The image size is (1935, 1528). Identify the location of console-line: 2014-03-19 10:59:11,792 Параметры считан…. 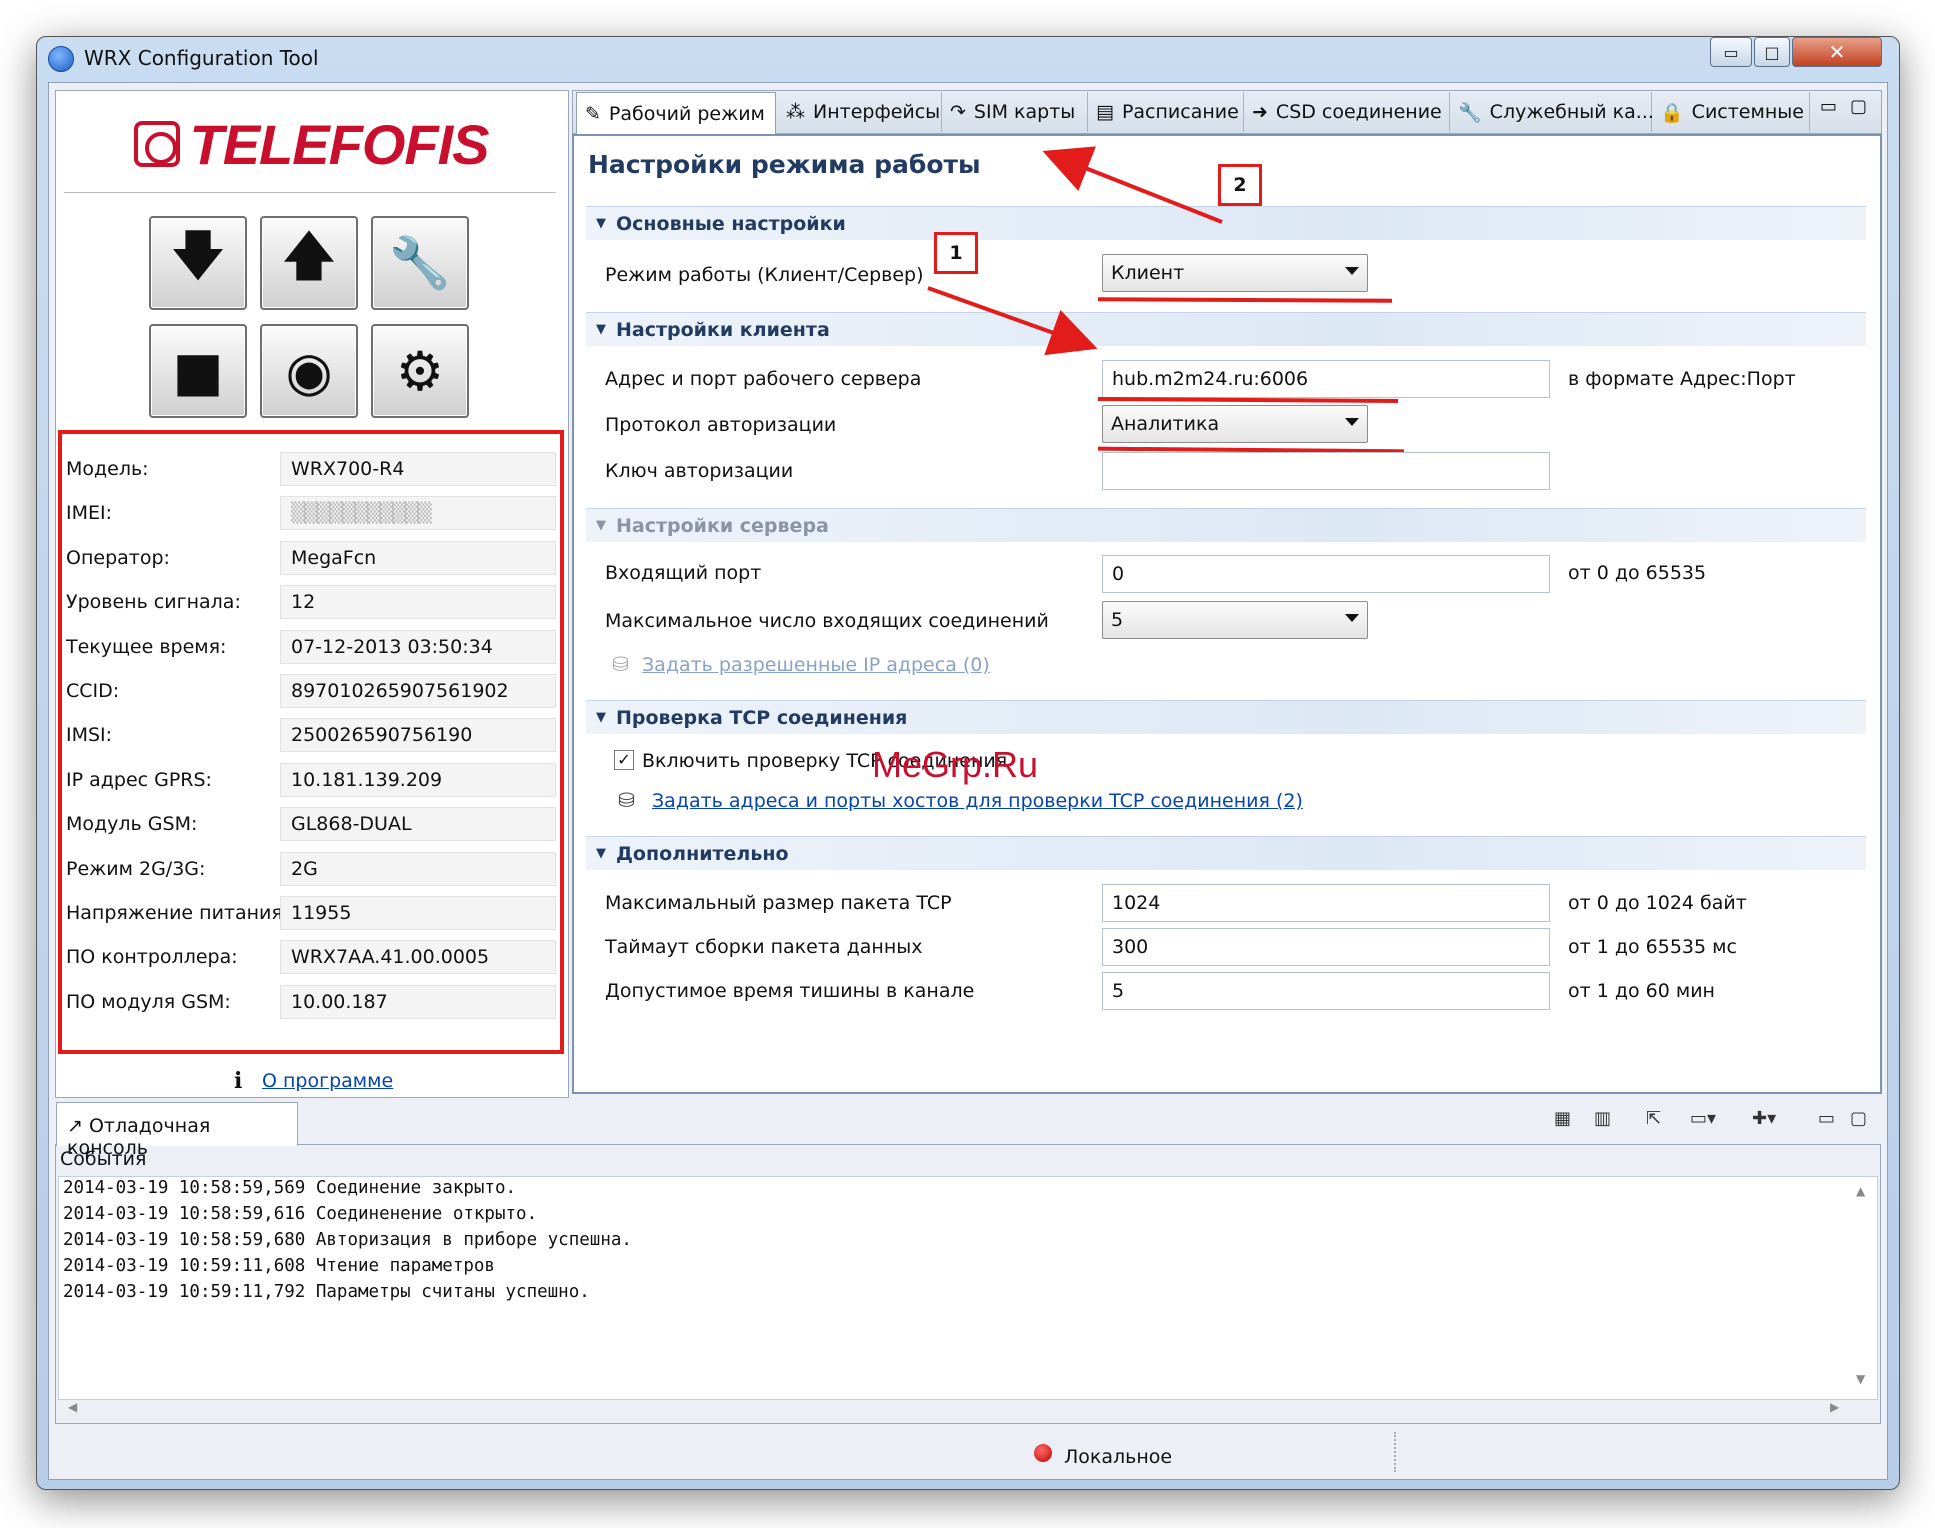
(326, 1292).